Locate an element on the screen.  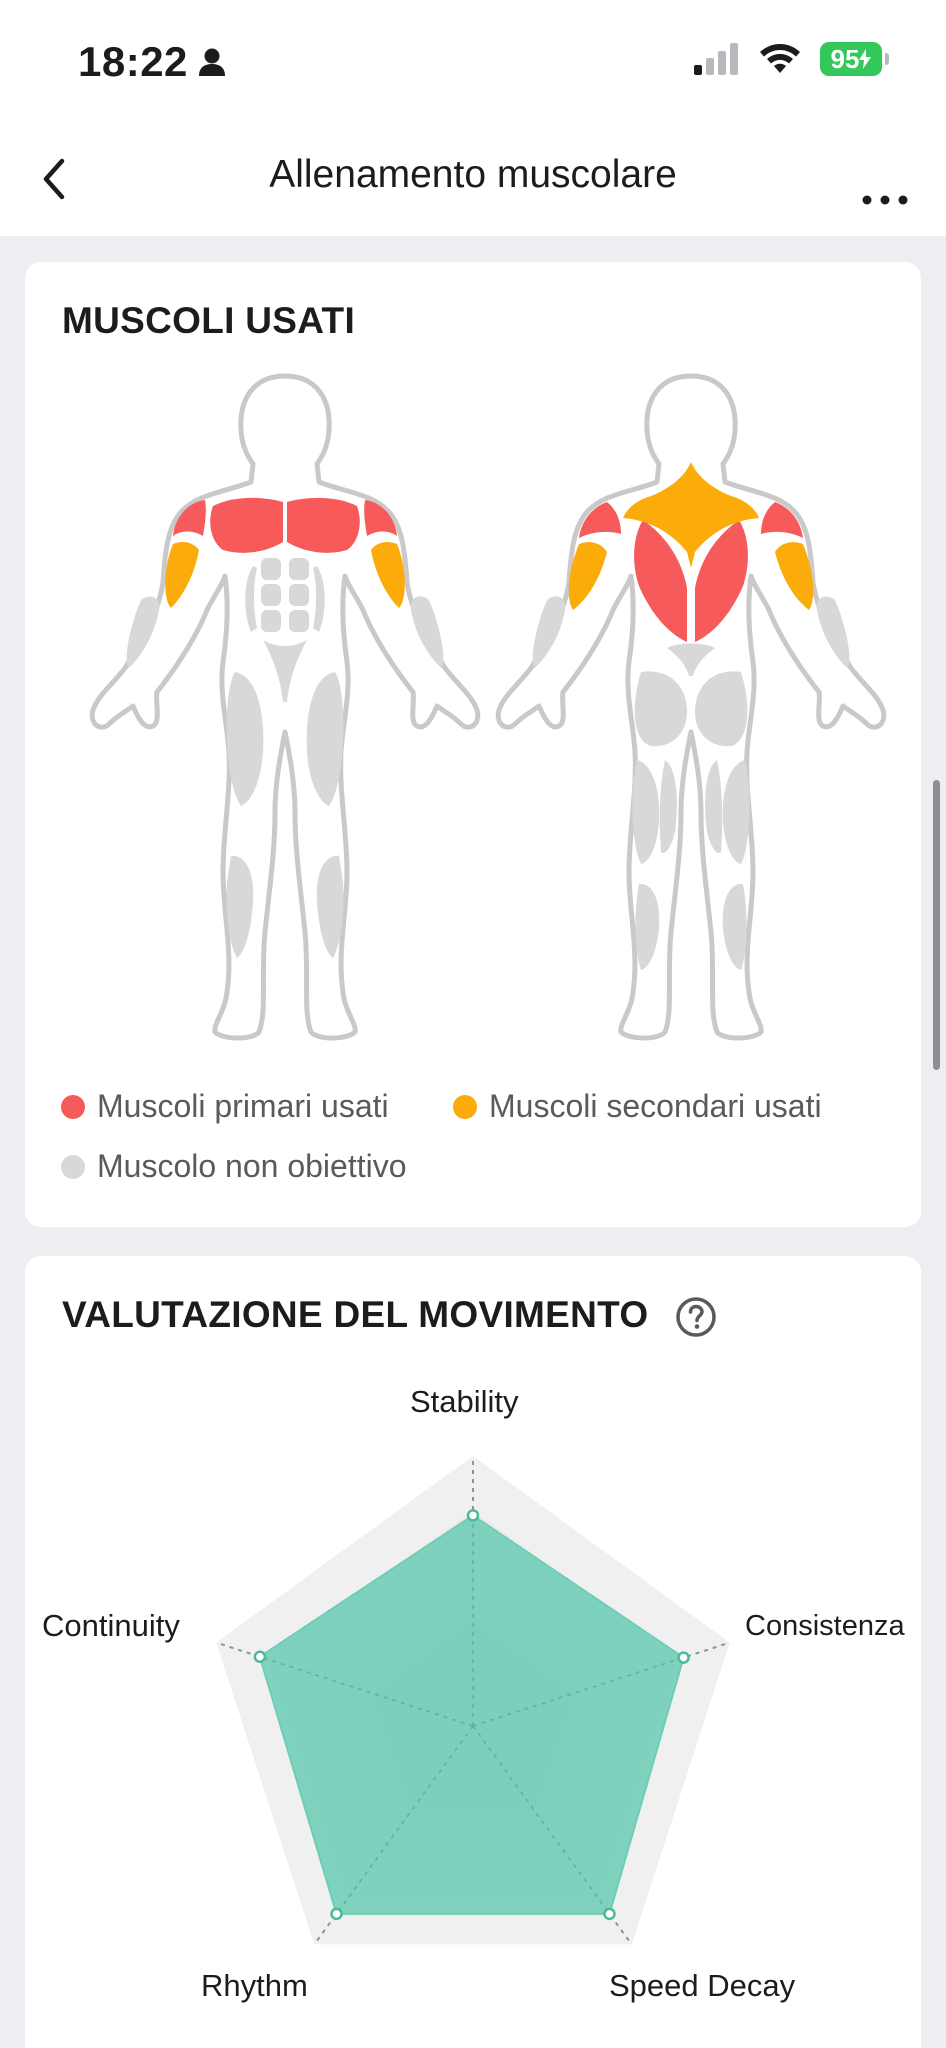
cellular-signal-icon is located at coordinates (716, 59).